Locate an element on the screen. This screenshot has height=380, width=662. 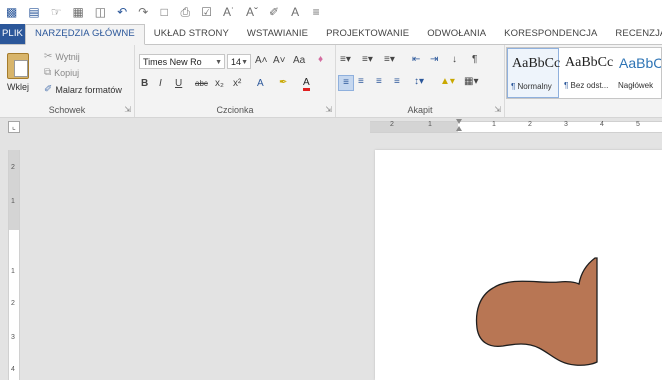
tab-selector-icon: ⌞ is located at coordinates (14, 127).